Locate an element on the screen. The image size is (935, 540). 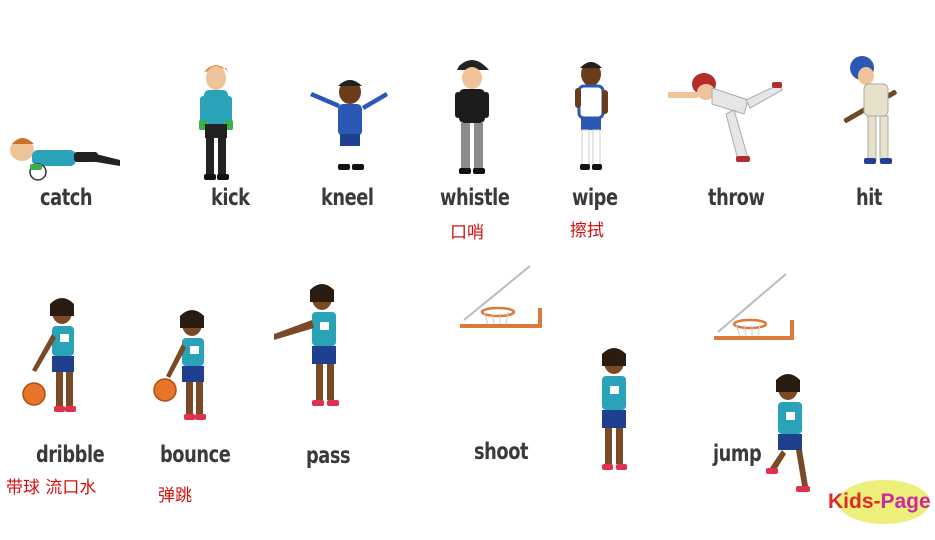
kneel-illustration is located at coordinates (349, 125).